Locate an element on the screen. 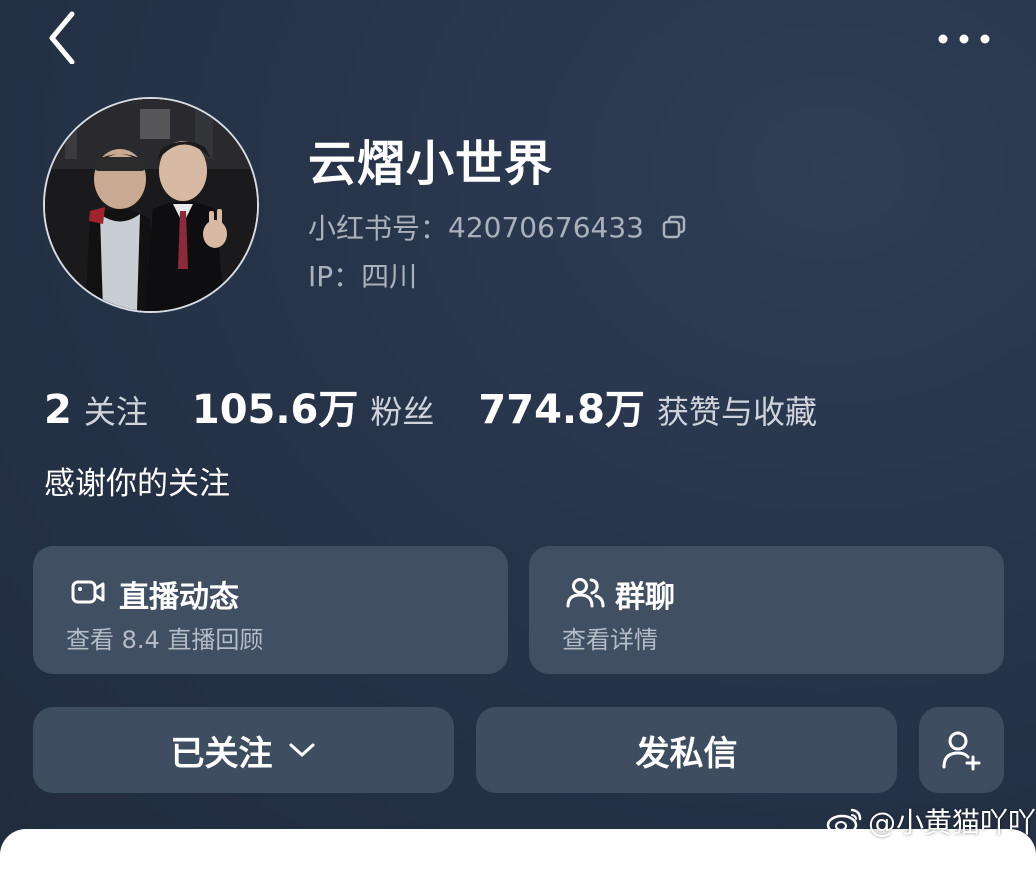 The width and height of the screenshot is (1036, 869). more-dots-icon is located at coordinates (964, 39).